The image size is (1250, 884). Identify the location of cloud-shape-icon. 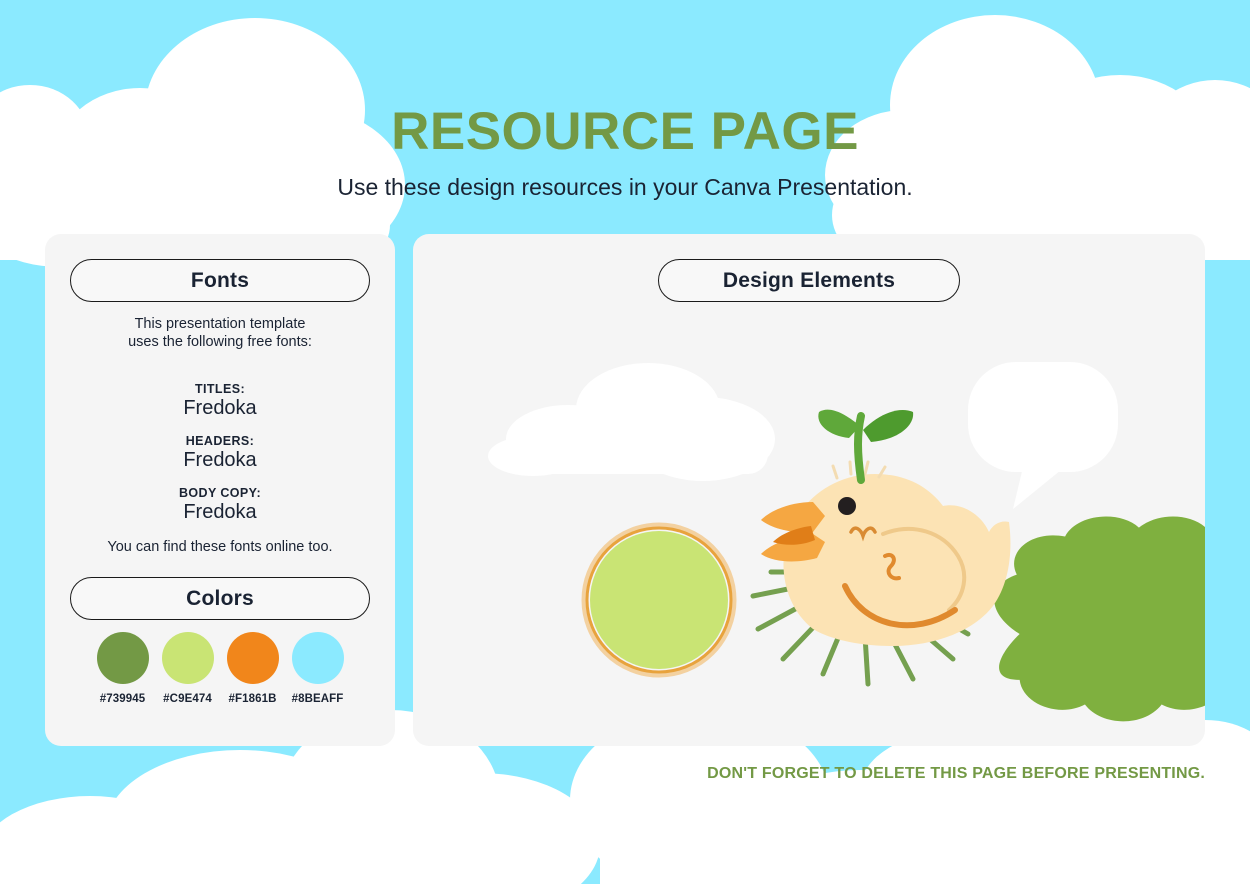
(631, 422).